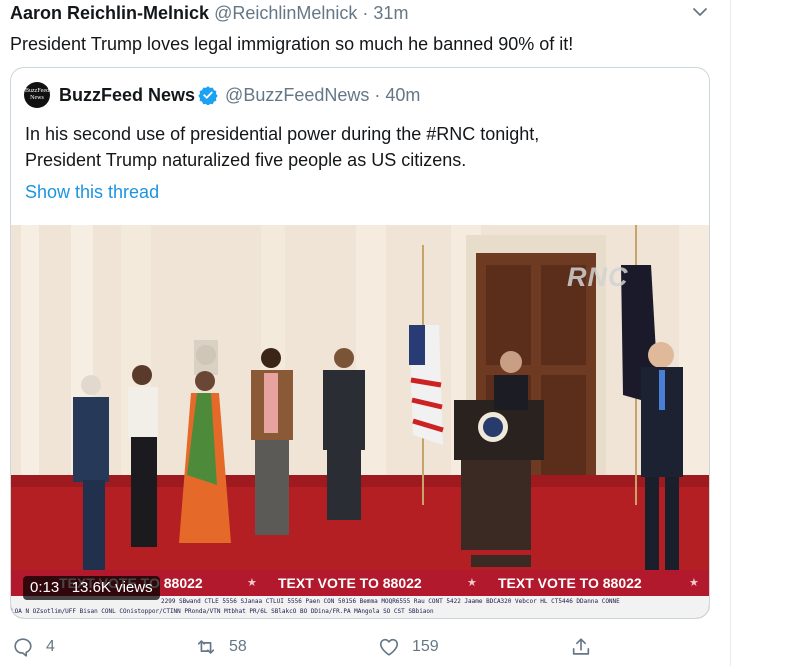 This screenshot has height=666, width=795. I want to click on heart-icon, so click(389, 647).